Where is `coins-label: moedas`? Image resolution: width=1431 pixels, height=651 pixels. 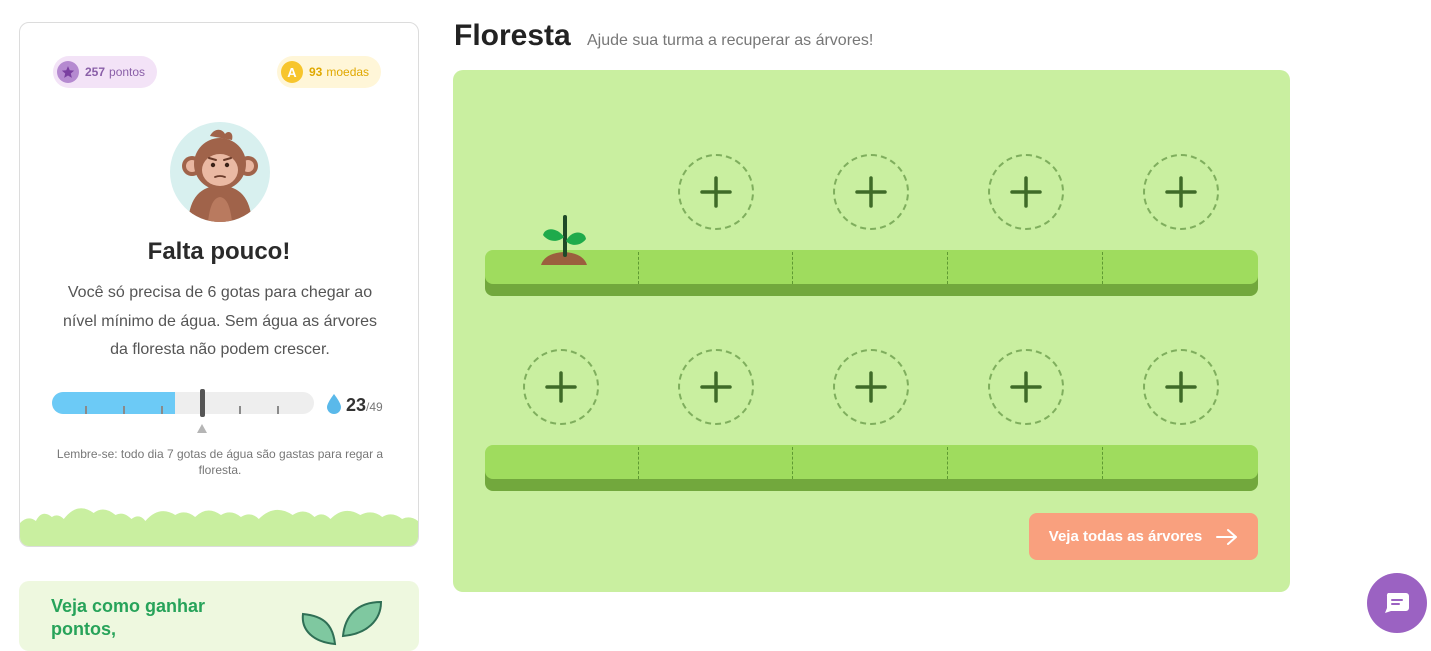 coins-label: moedas is located at coordinates (348, 72).